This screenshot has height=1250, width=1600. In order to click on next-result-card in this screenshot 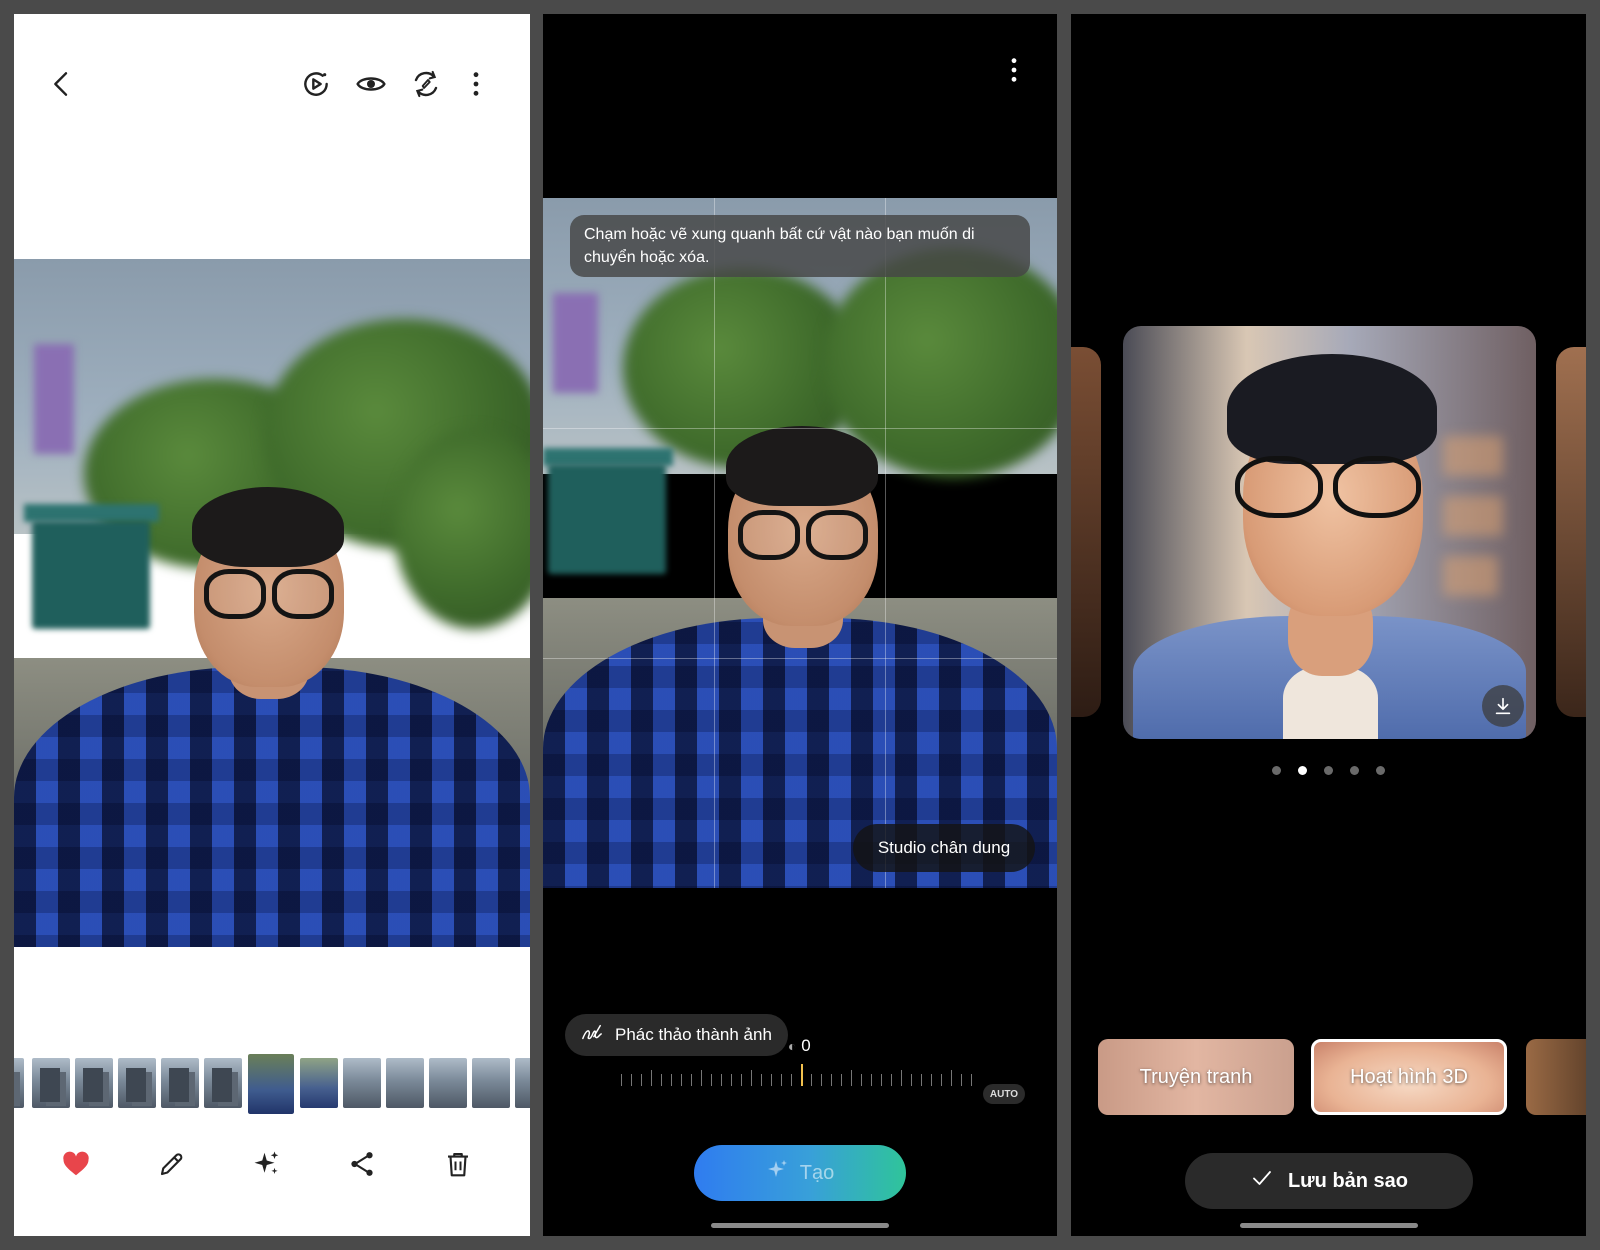, I will do `click(1571, 532)`.